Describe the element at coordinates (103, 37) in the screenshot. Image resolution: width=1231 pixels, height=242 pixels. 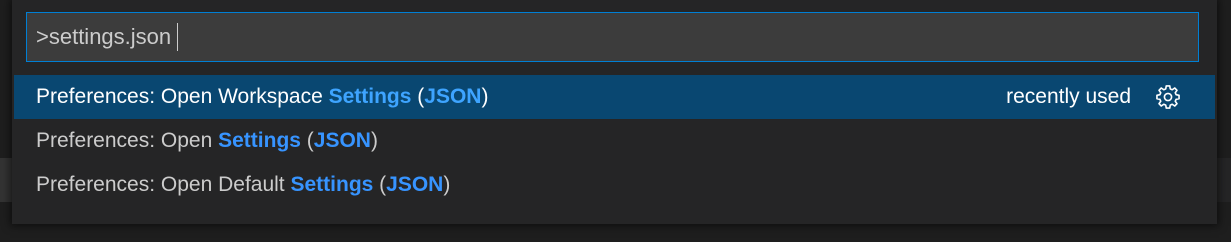
I see `command-palette-input-text: >settings.json` at that location.